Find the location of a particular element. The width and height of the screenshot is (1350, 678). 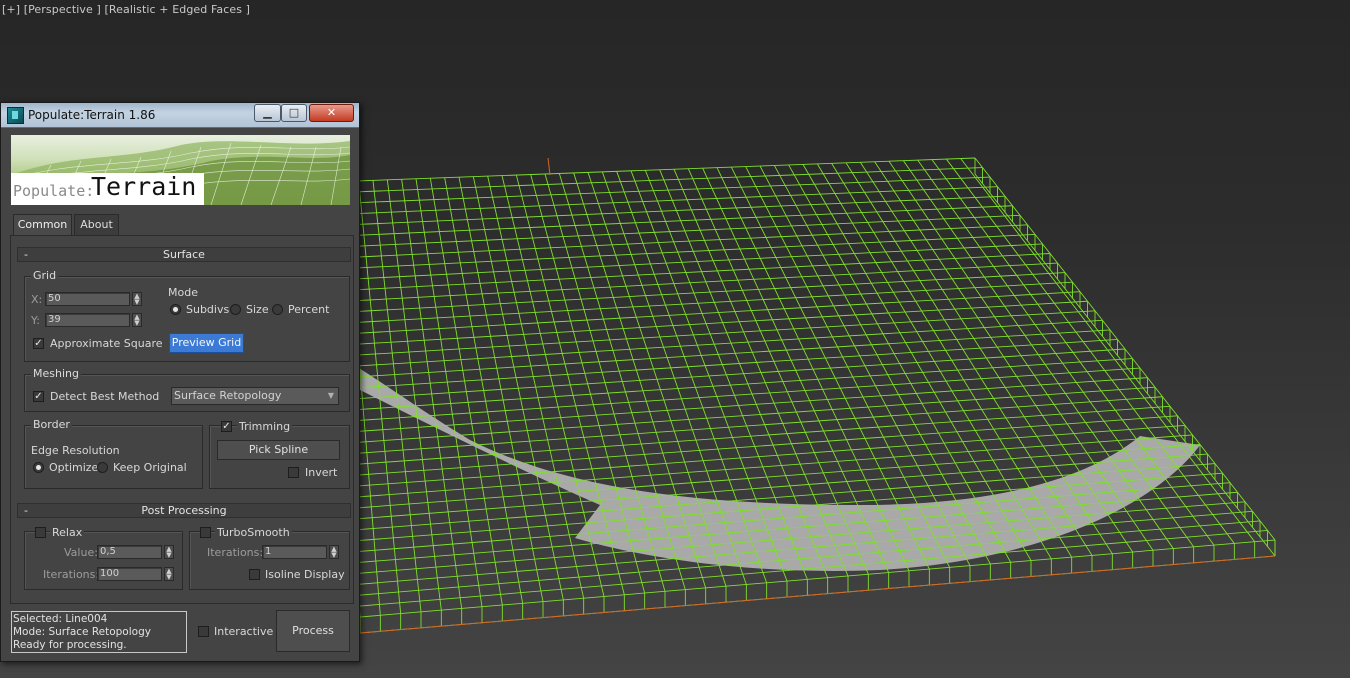

grid-x-input: 50 is located at coordinates (87, 299).